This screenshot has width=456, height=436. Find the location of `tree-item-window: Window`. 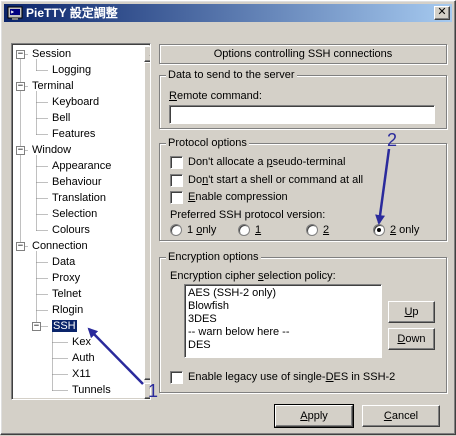

tree-item-window: Window is located at coordinates (51, 150).